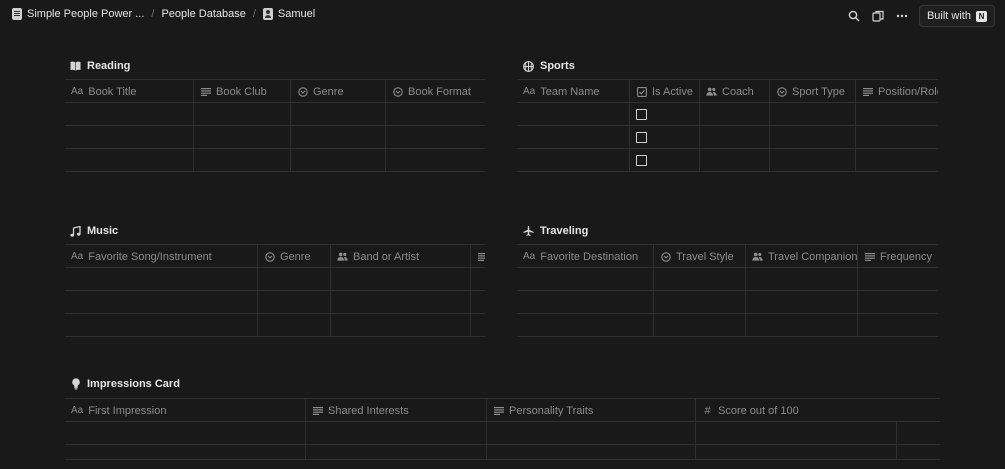 This screenshot has height=469, width=1005. I want to click on column-header: Personality Traits, so click(591, 410).